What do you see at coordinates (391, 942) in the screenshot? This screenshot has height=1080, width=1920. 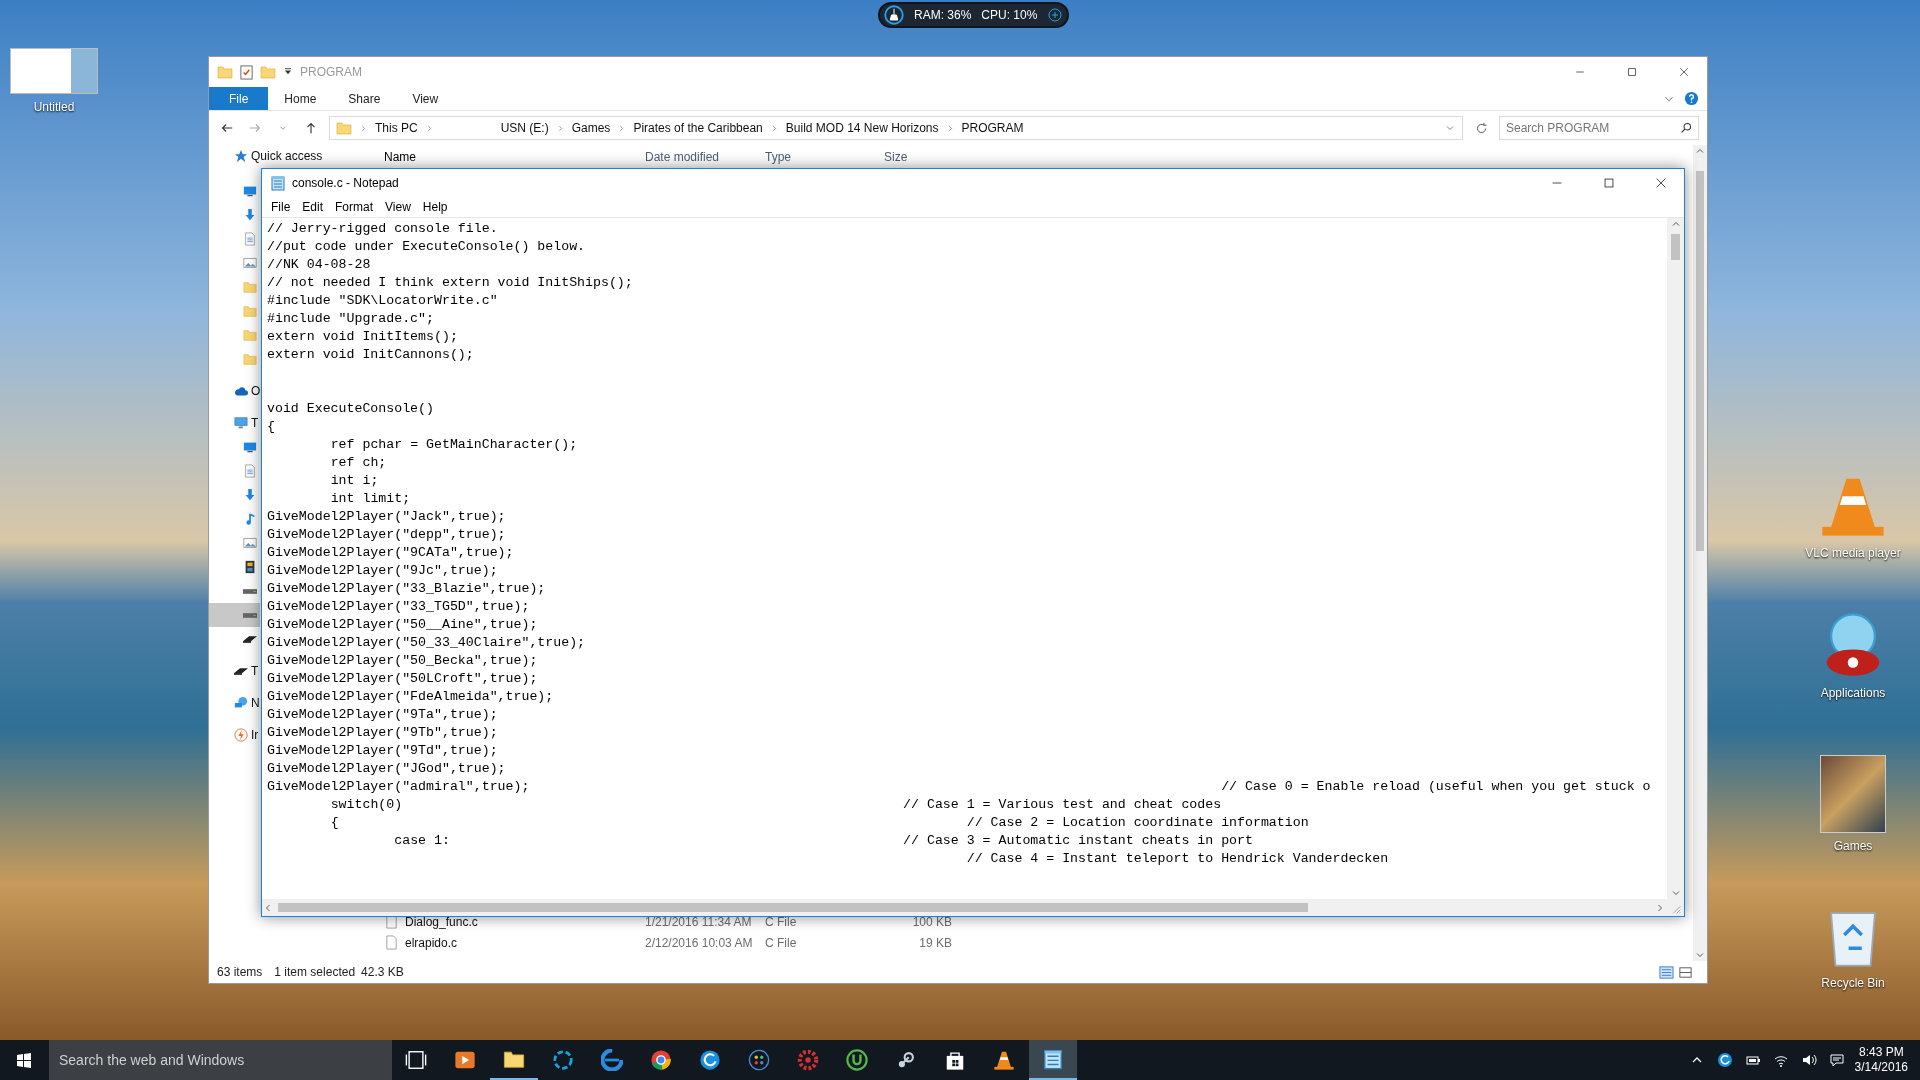 I see `file-icon` at bounding box center [391, 942].